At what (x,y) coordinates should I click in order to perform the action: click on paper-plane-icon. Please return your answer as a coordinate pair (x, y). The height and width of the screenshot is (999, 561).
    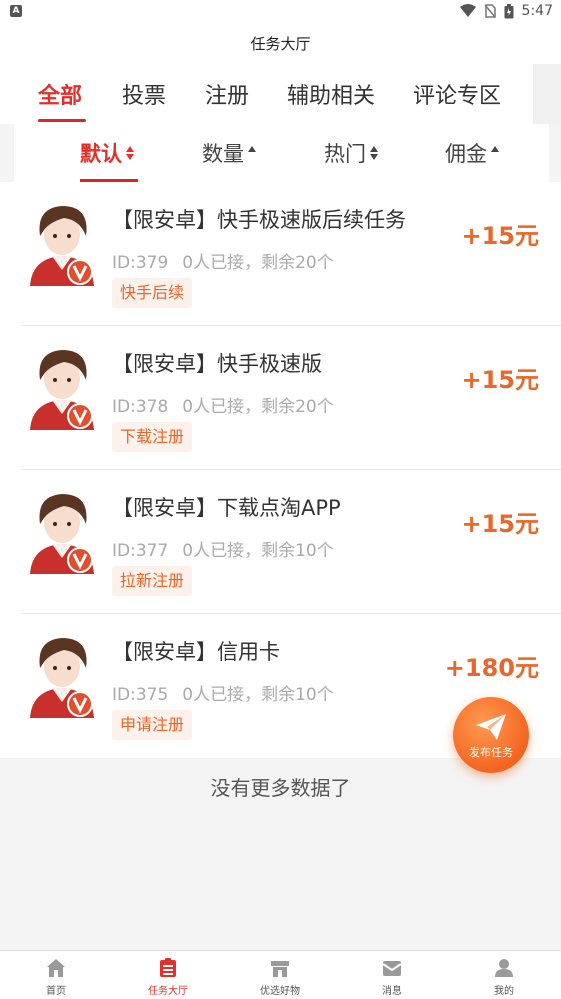
    Looking at the image, I should click on (491, 727).